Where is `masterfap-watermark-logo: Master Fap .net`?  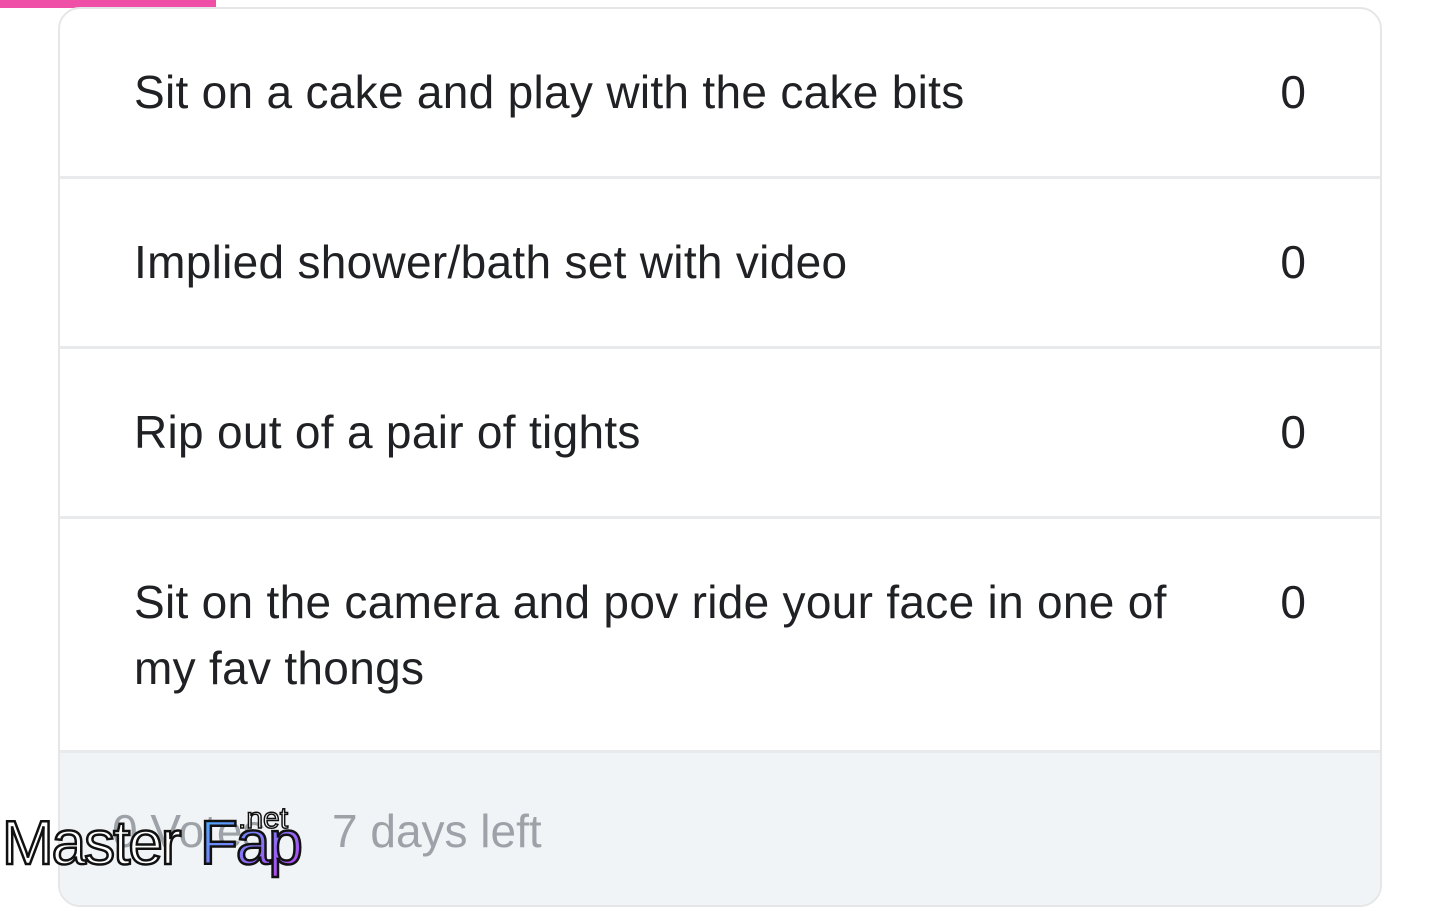 masterfap-watermark-logo: Master Fap .net is located at coordinates (152, 840).